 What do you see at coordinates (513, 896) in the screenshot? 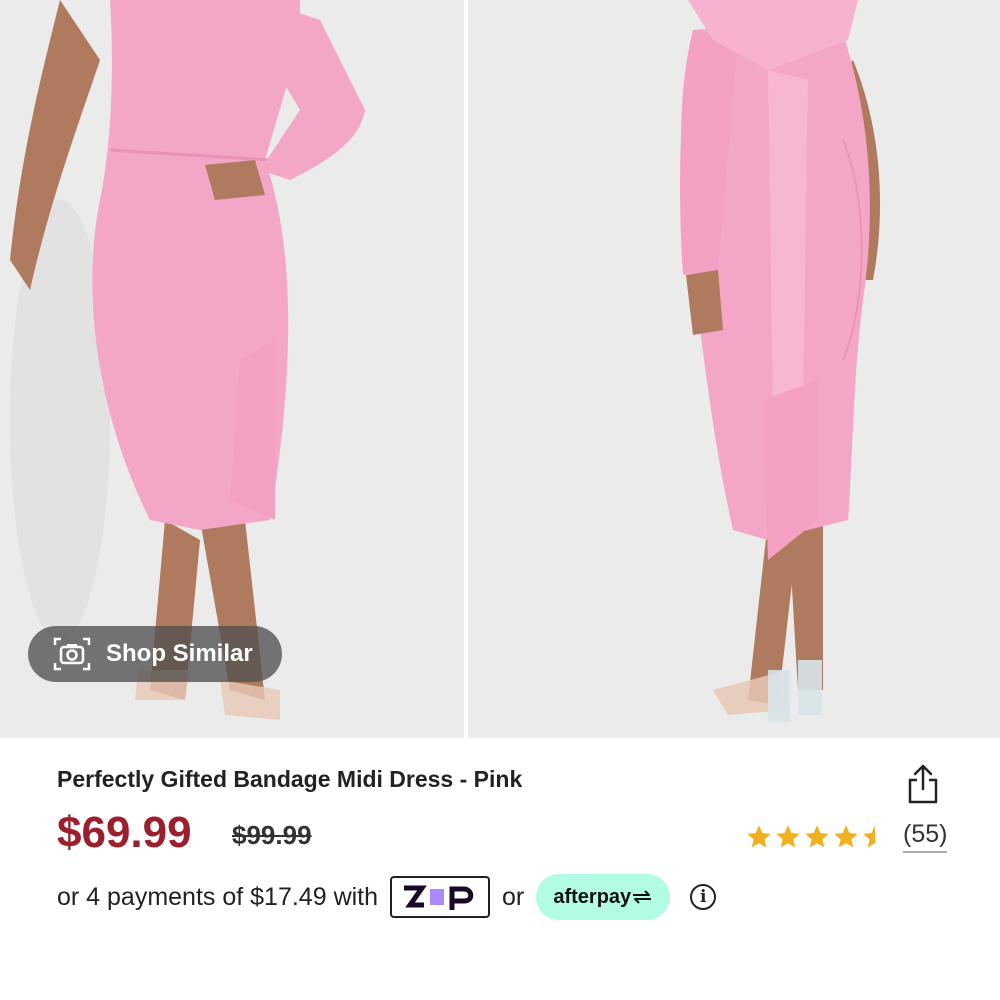
I see `or-text: or` at bounding box center [513, 896].